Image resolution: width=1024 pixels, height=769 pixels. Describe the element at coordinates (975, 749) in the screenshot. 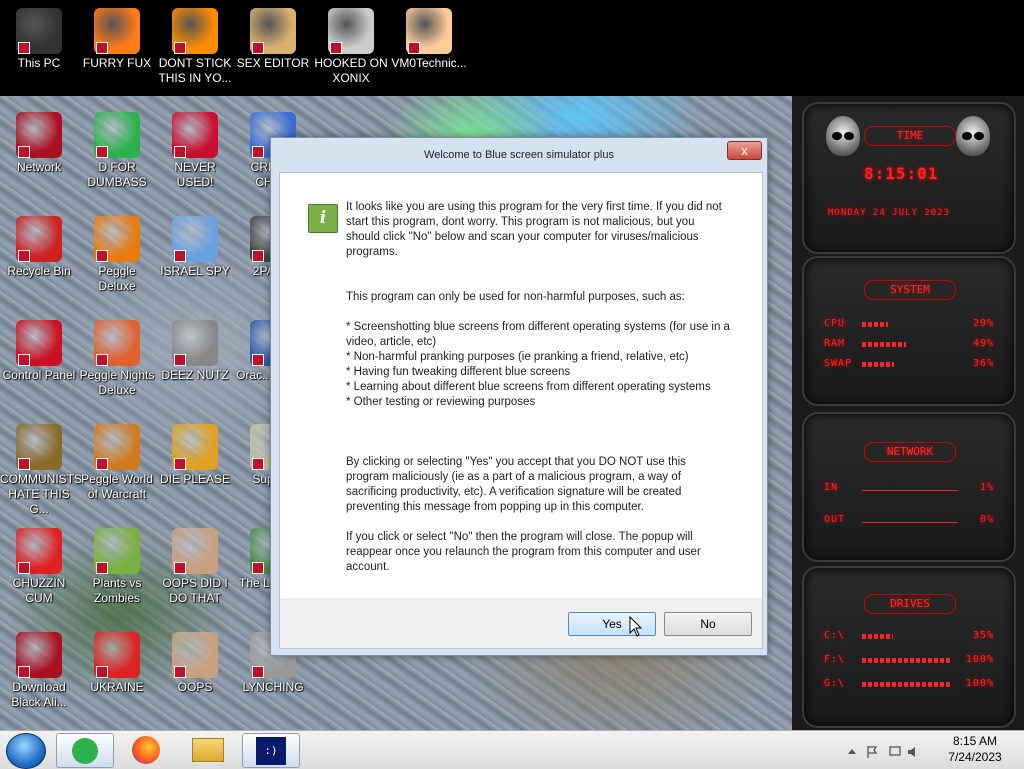

I see `taskbar-clock: 8:15 AM 7/24/2023` at that location.